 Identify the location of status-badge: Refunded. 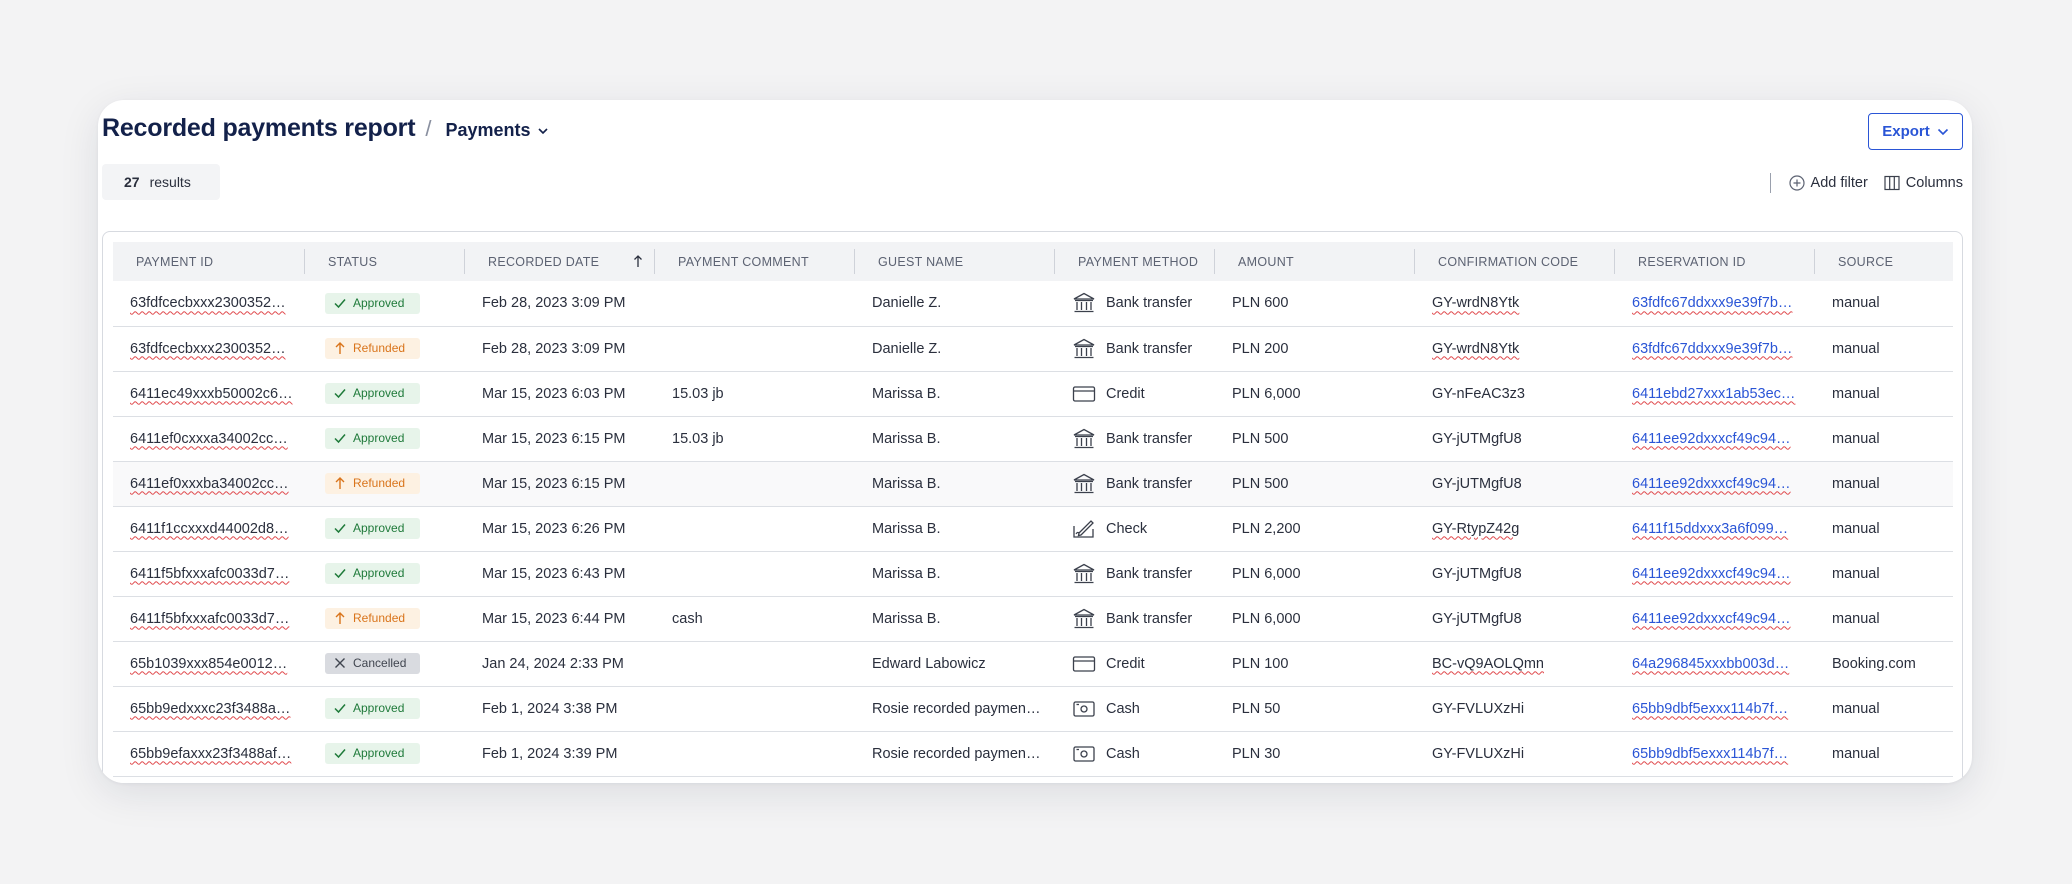
(372, 348).